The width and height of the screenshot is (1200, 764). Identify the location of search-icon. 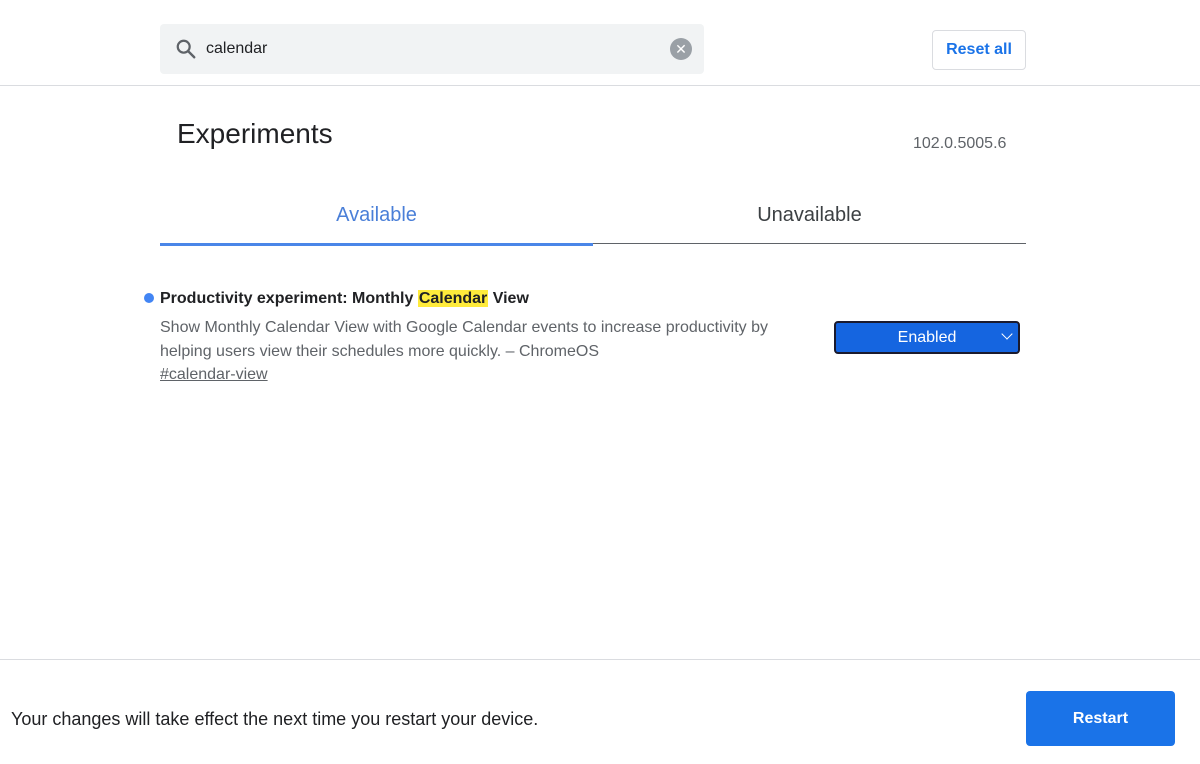
(186, 49).